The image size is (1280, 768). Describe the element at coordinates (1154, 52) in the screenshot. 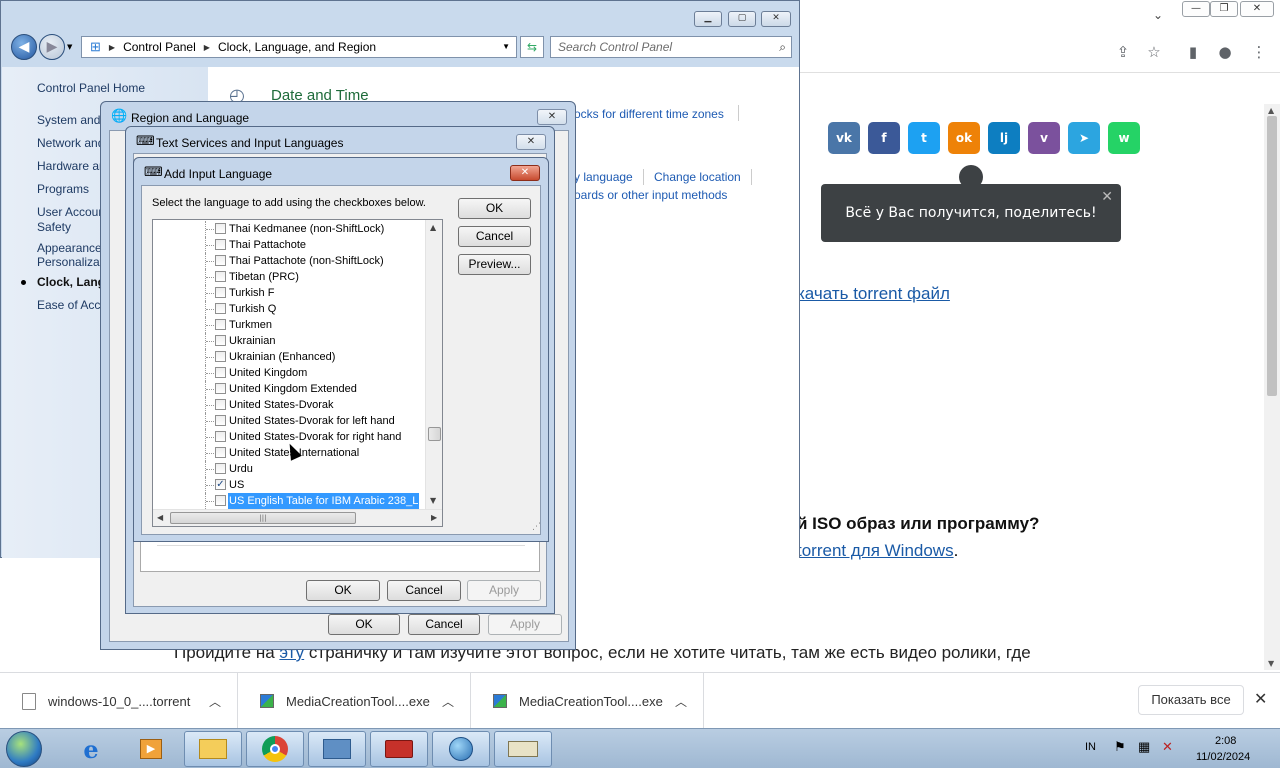

I see `bookmark-star-icon: ☆` at that location.